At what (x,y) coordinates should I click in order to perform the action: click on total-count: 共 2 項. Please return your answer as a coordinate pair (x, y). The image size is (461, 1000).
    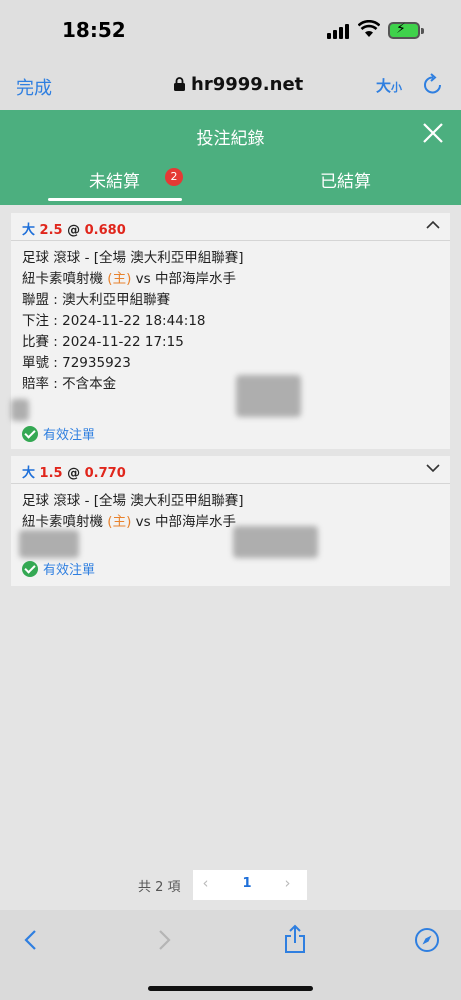
    Looking at the image, I should click on (159, 887).